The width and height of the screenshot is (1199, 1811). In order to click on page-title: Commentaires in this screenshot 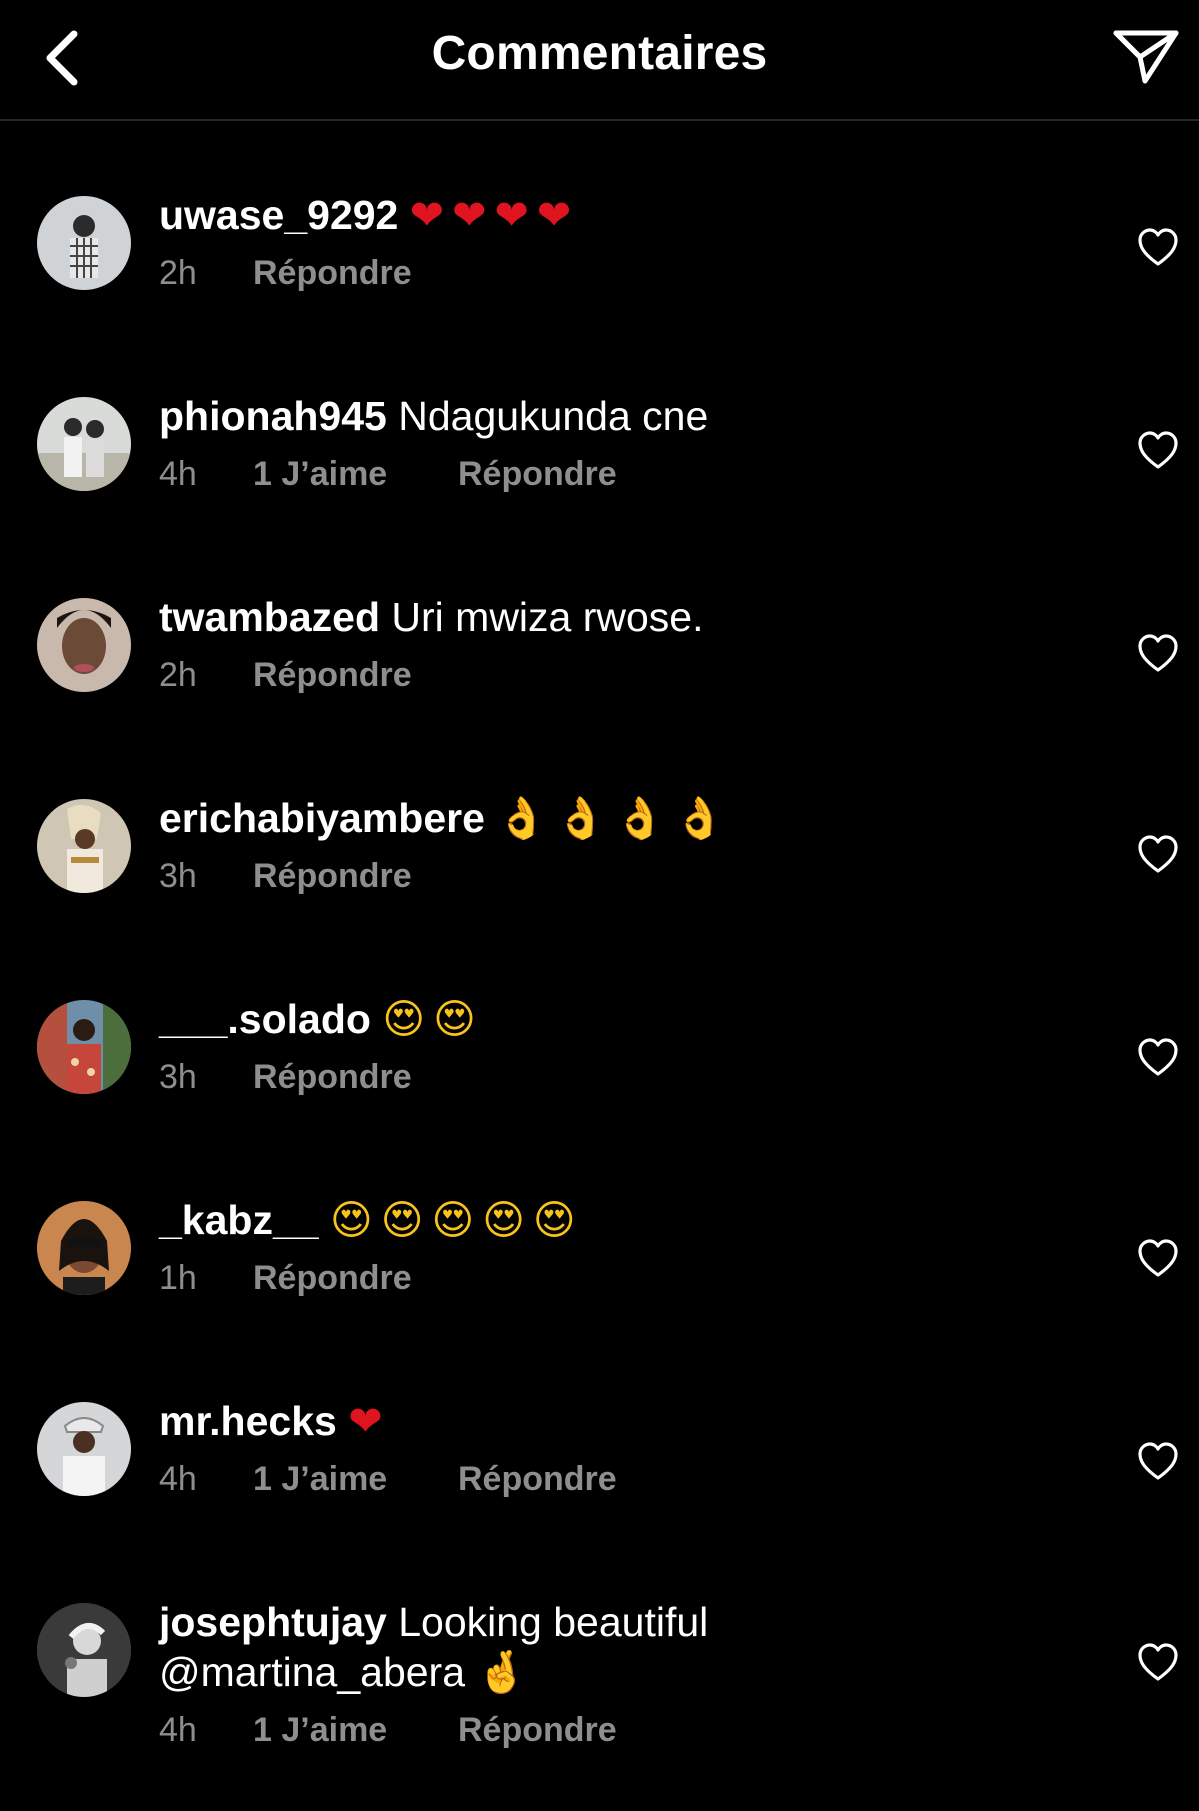, I will do `click(599, 53)`.